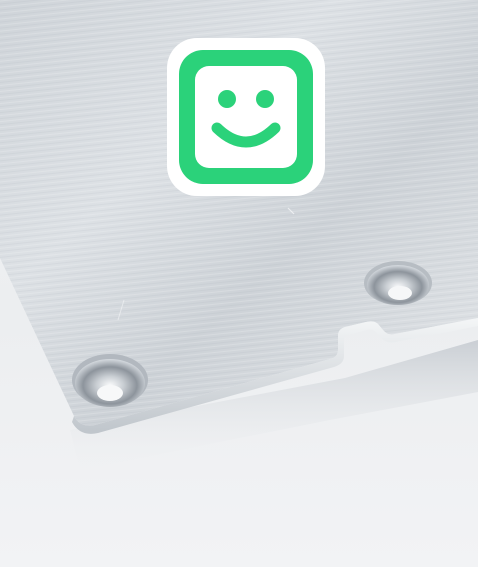 The width and height of the screenshot is (478, 567). I want to click on logo-inner-face, so click(246, 117).